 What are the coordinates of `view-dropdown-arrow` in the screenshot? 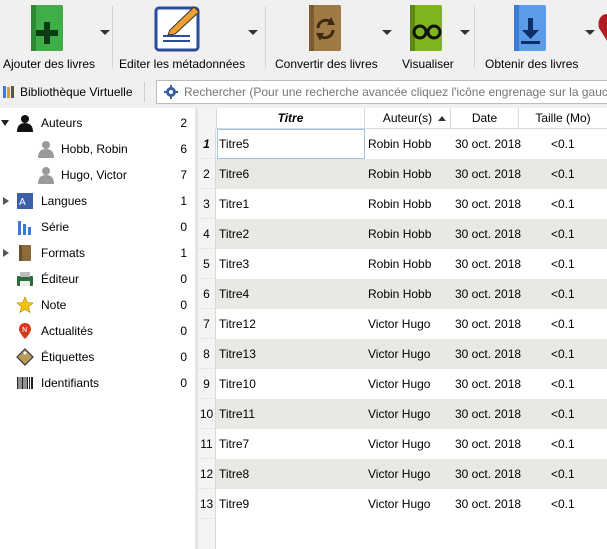 It's located at (465, 32).